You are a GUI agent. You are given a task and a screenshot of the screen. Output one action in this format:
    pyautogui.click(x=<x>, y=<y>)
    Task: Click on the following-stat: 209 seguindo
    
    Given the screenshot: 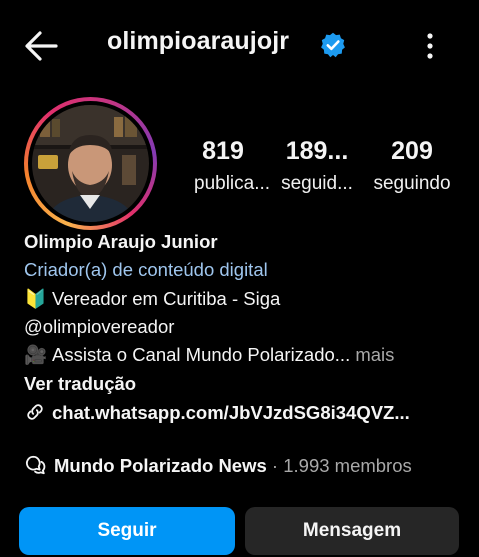 What is the action you would take?
    pyautogui.click(x=412, y=166)
    